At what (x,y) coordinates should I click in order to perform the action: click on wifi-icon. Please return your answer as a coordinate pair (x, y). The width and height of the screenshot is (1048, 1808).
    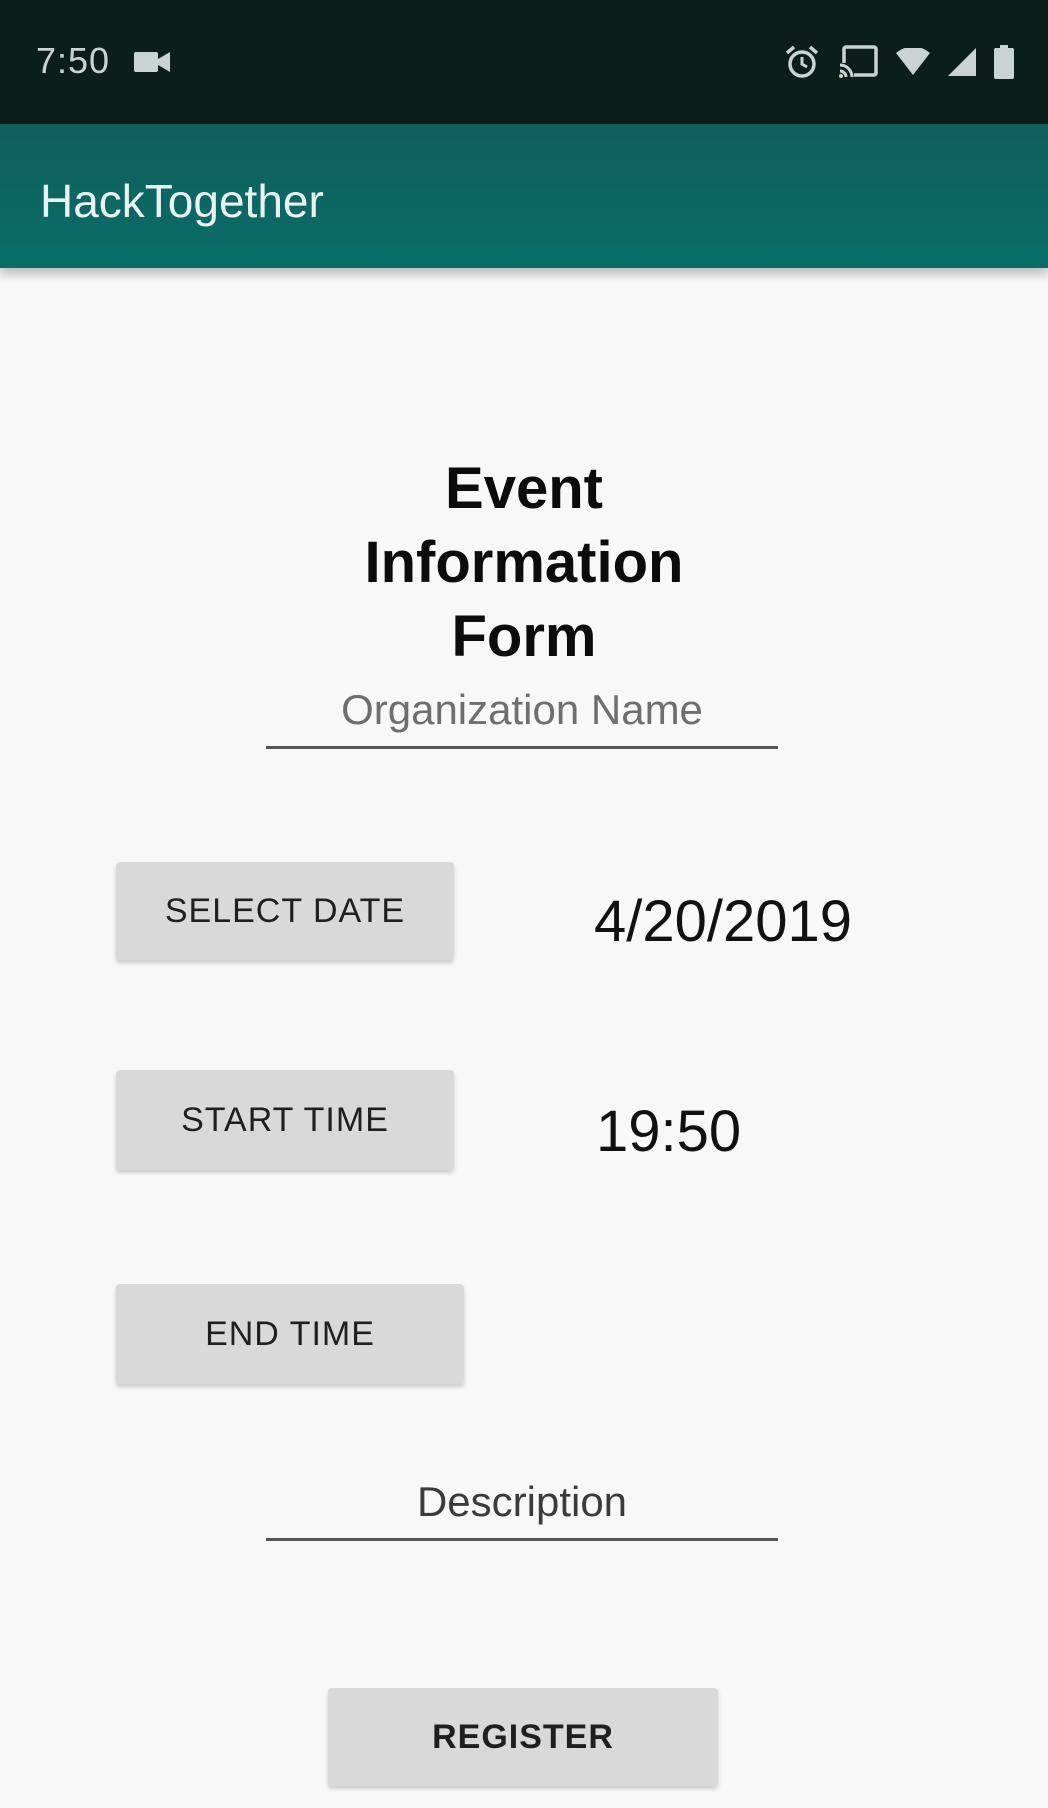
    Looking at the image, I should click on (913, 61).